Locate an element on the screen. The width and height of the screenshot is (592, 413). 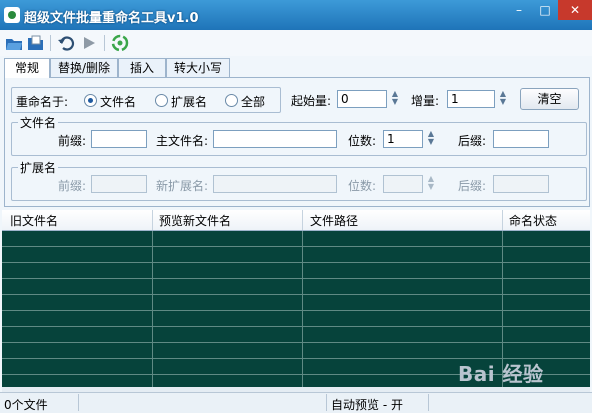
extension-suffix-label: 后缀: is located at coordinates (472, 186).